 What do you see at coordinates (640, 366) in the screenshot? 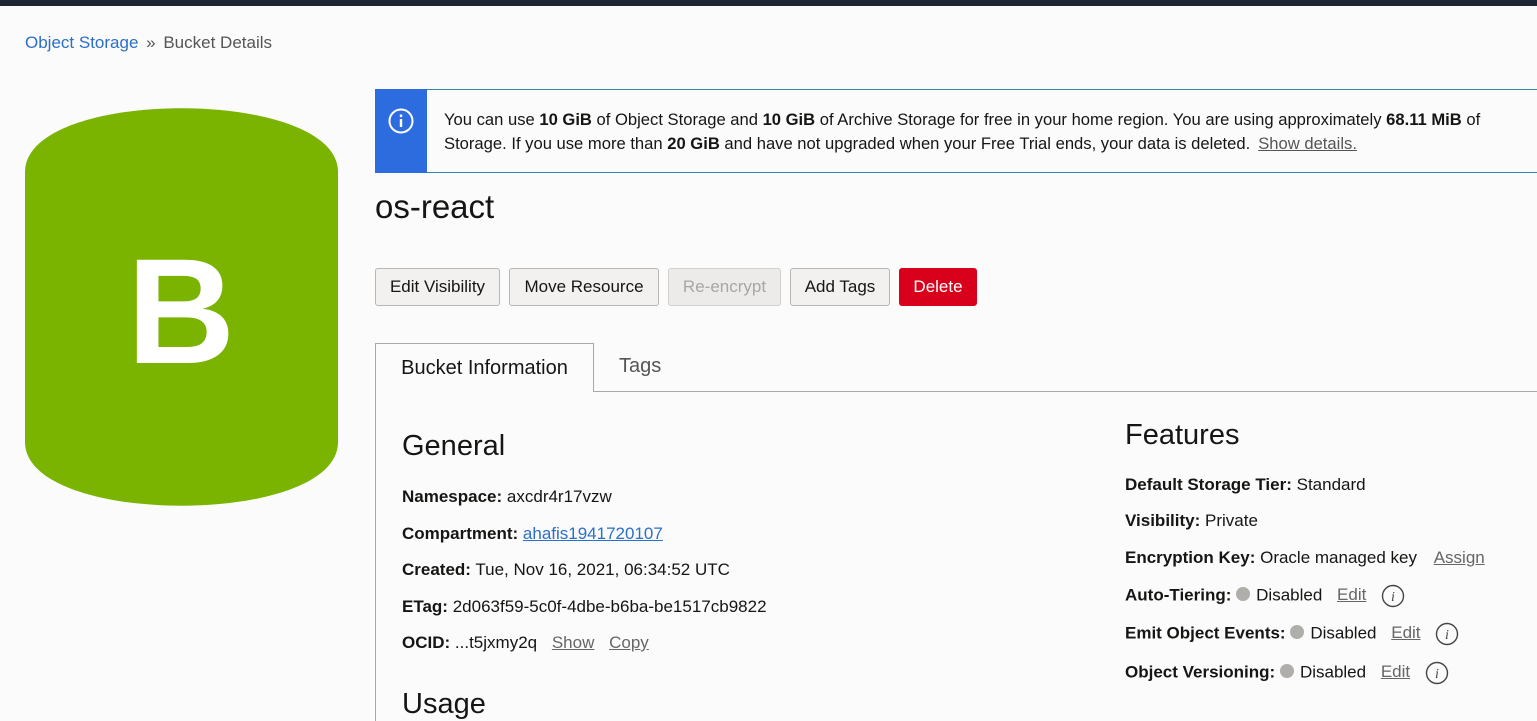
I see `tab-tags: Tags` at bounding box center [640, 366].